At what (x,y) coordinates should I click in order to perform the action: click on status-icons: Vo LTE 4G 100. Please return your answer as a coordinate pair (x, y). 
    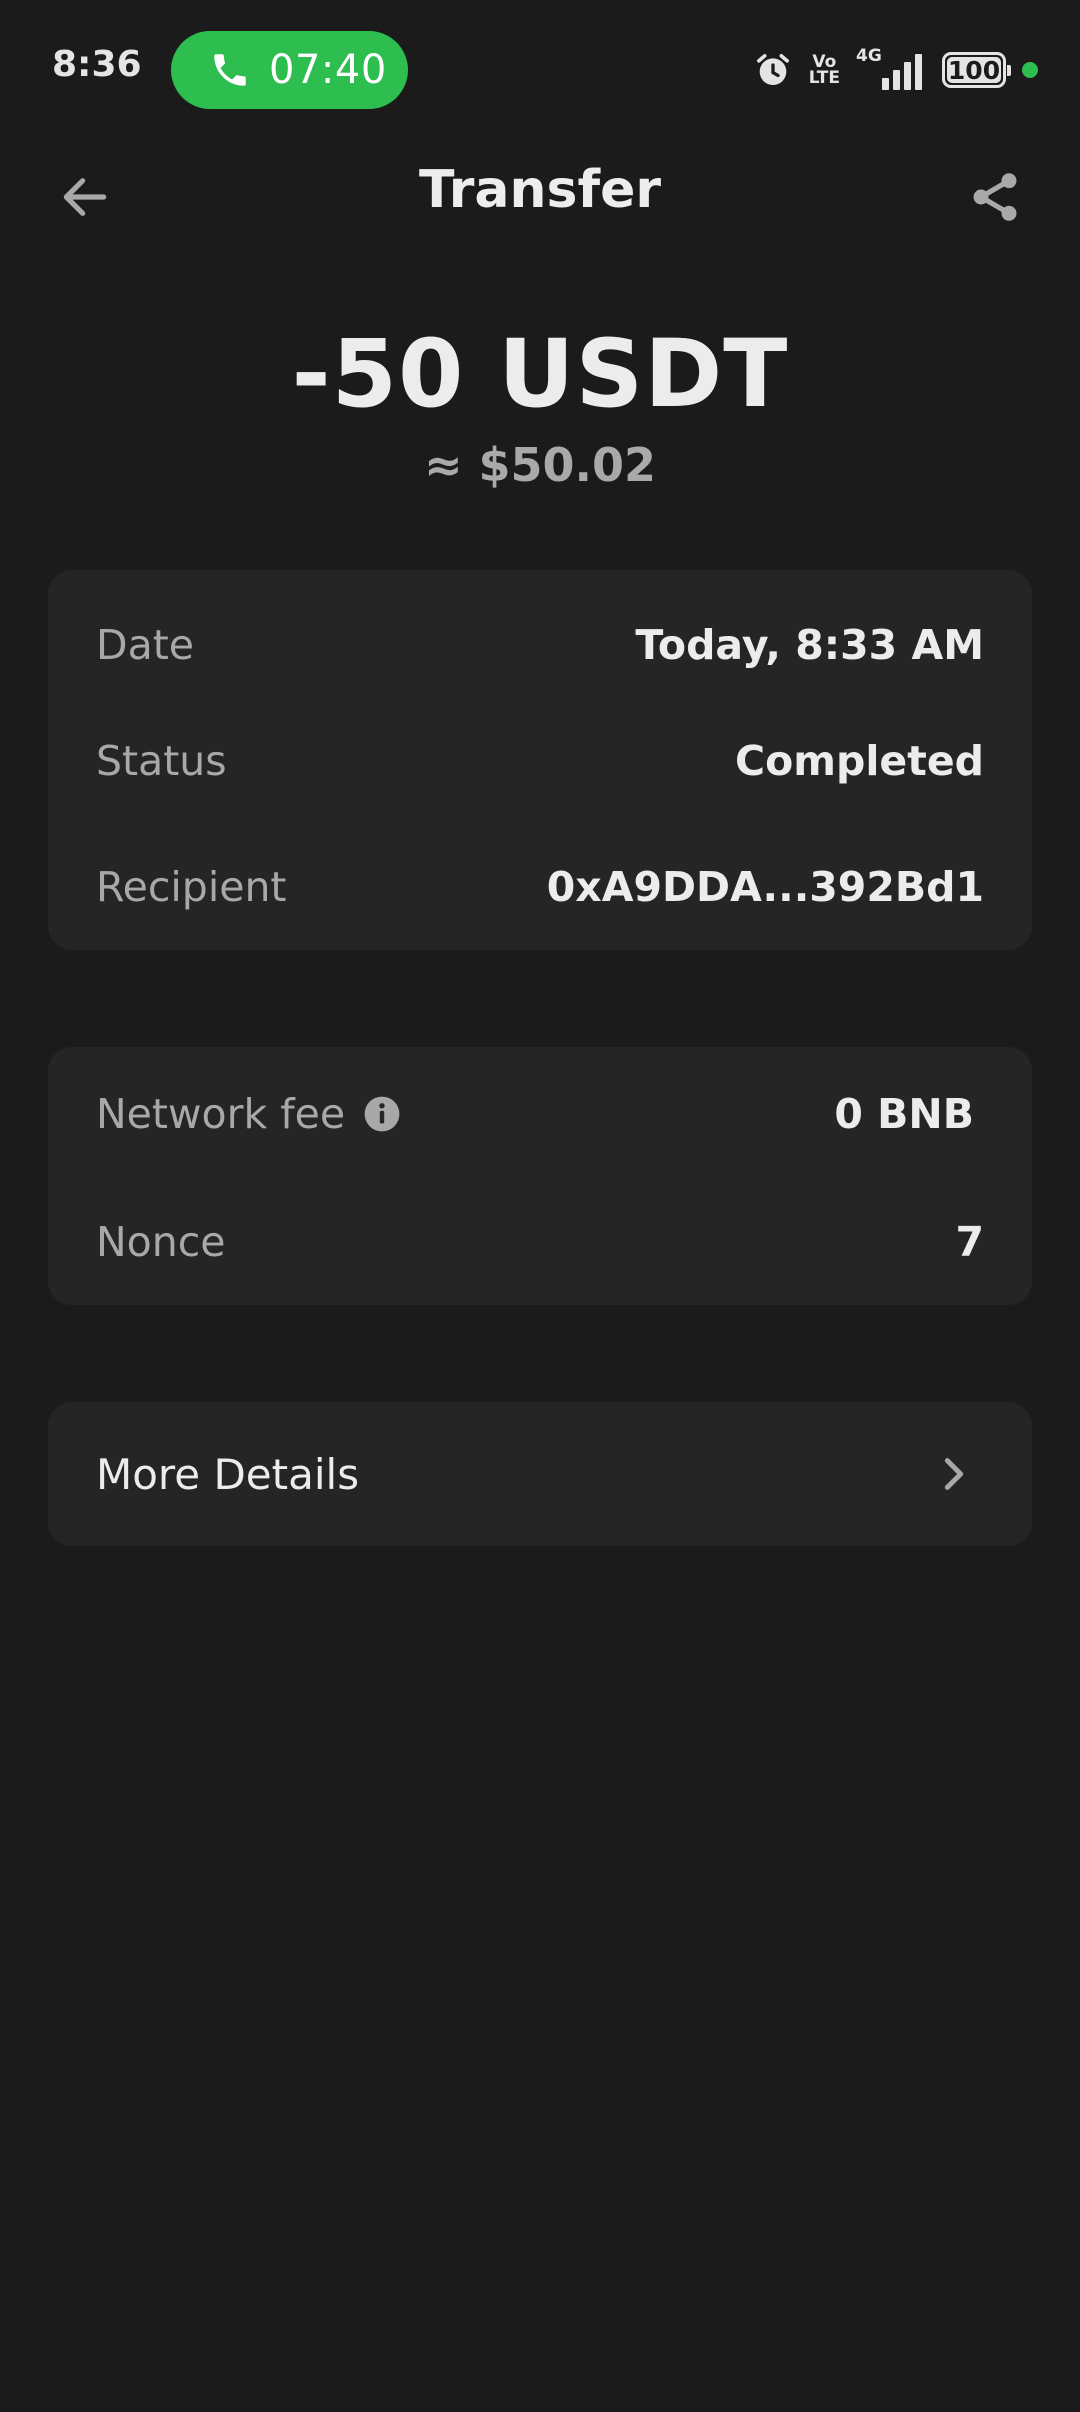
    Looking at the image, I should click on (887, 69).